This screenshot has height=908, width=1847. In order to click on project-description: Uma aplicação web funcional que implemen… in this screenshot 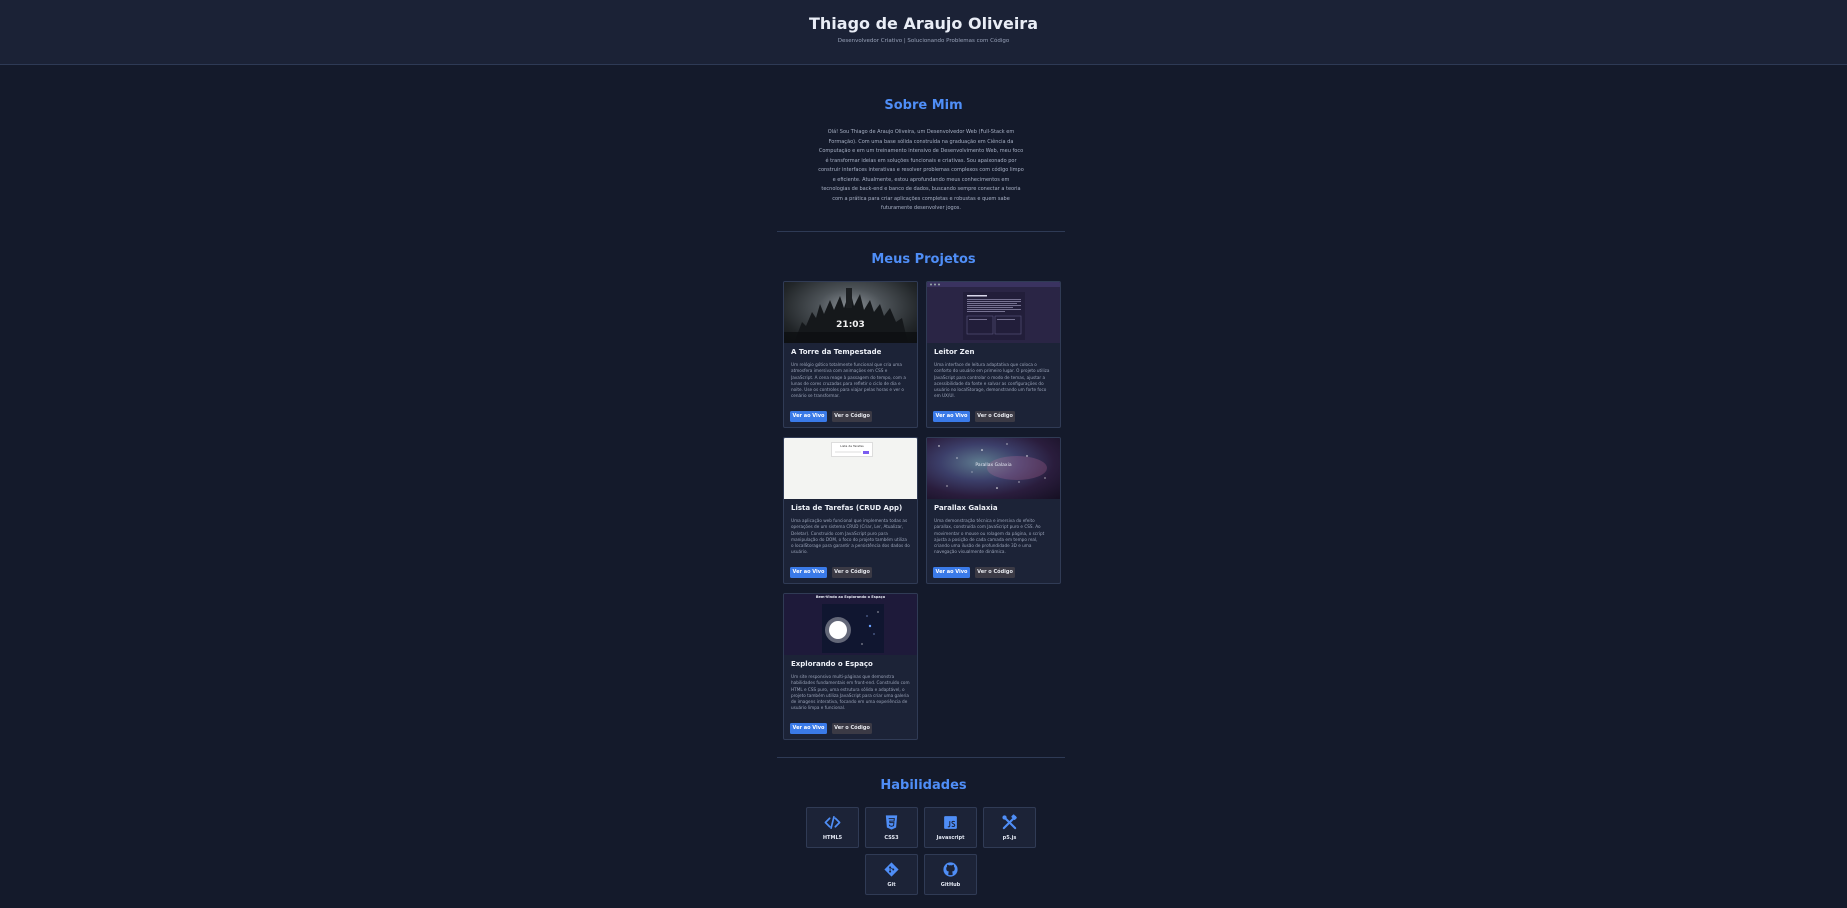, I will do `click(850, 536)`.